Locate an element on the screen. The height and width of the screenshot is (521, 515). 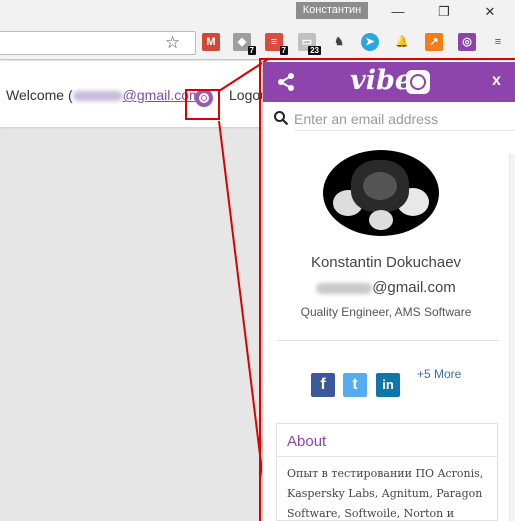
close-window-button: ✕ is located at coordinates (490, 12).